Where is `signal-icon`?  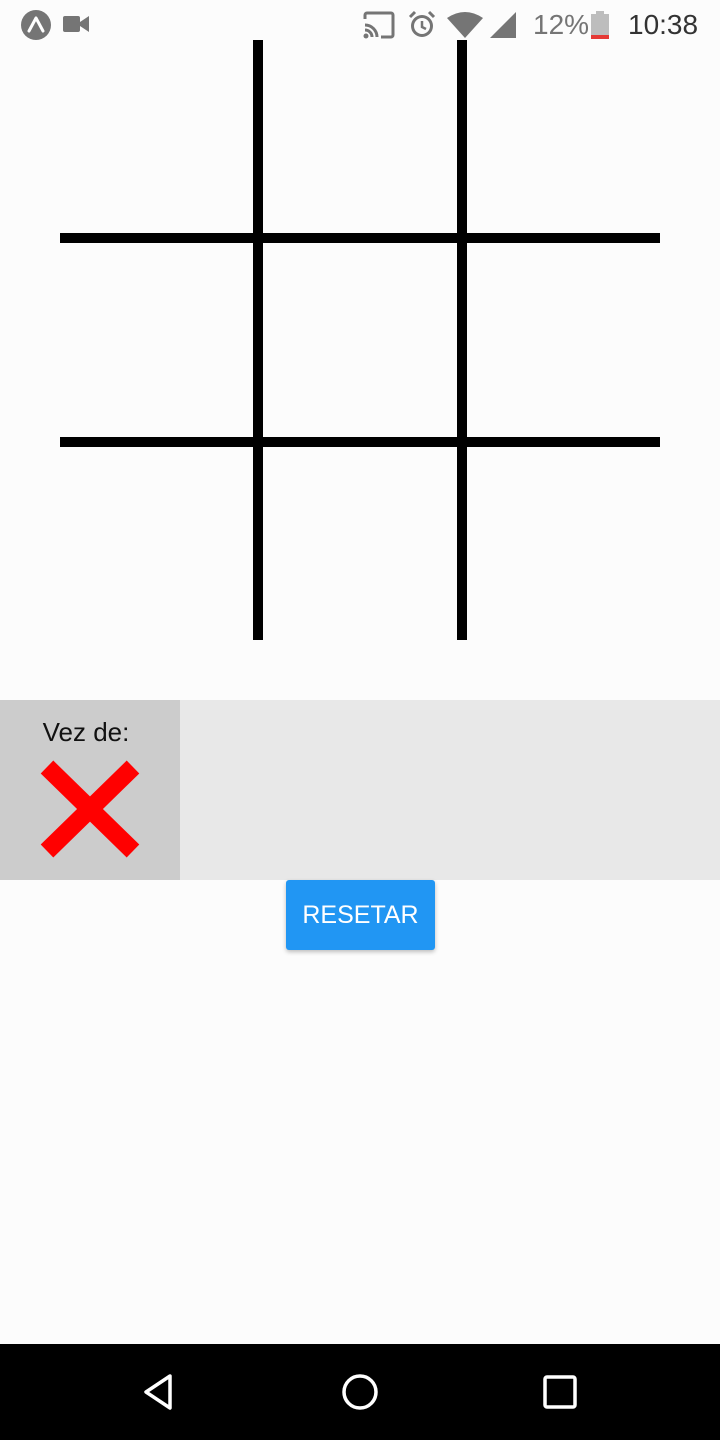 signal-icon is located at coordinates (503, 25).